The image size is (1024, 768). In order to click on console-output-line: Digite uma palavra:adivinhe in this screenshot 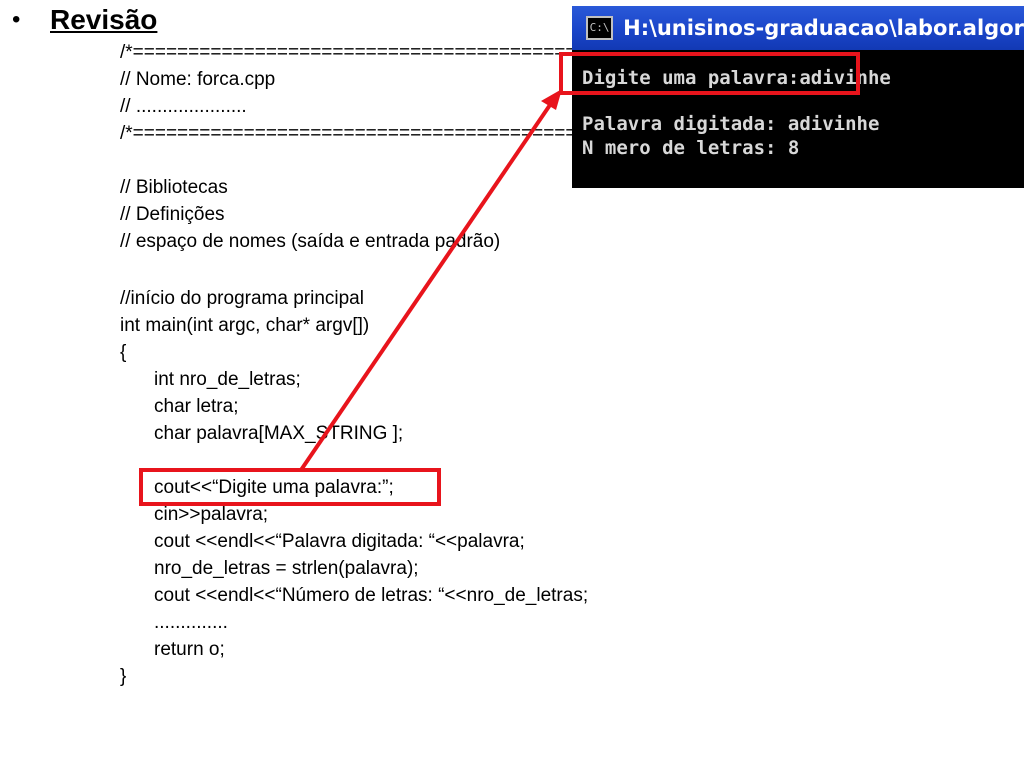, I will do `click(736, 78)`.